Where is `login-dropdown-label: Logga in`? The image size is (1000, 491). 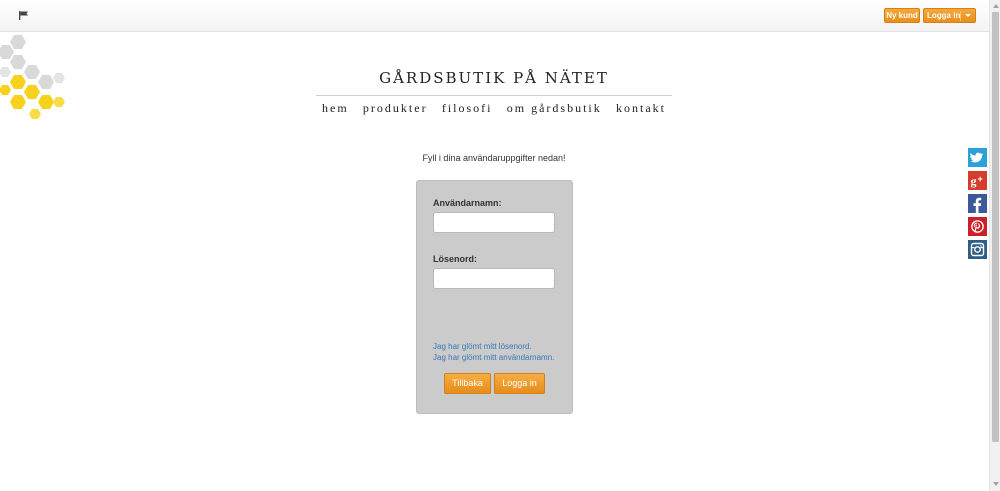
login-dropdown-label: Logga in is located at coordinates (944, 15).